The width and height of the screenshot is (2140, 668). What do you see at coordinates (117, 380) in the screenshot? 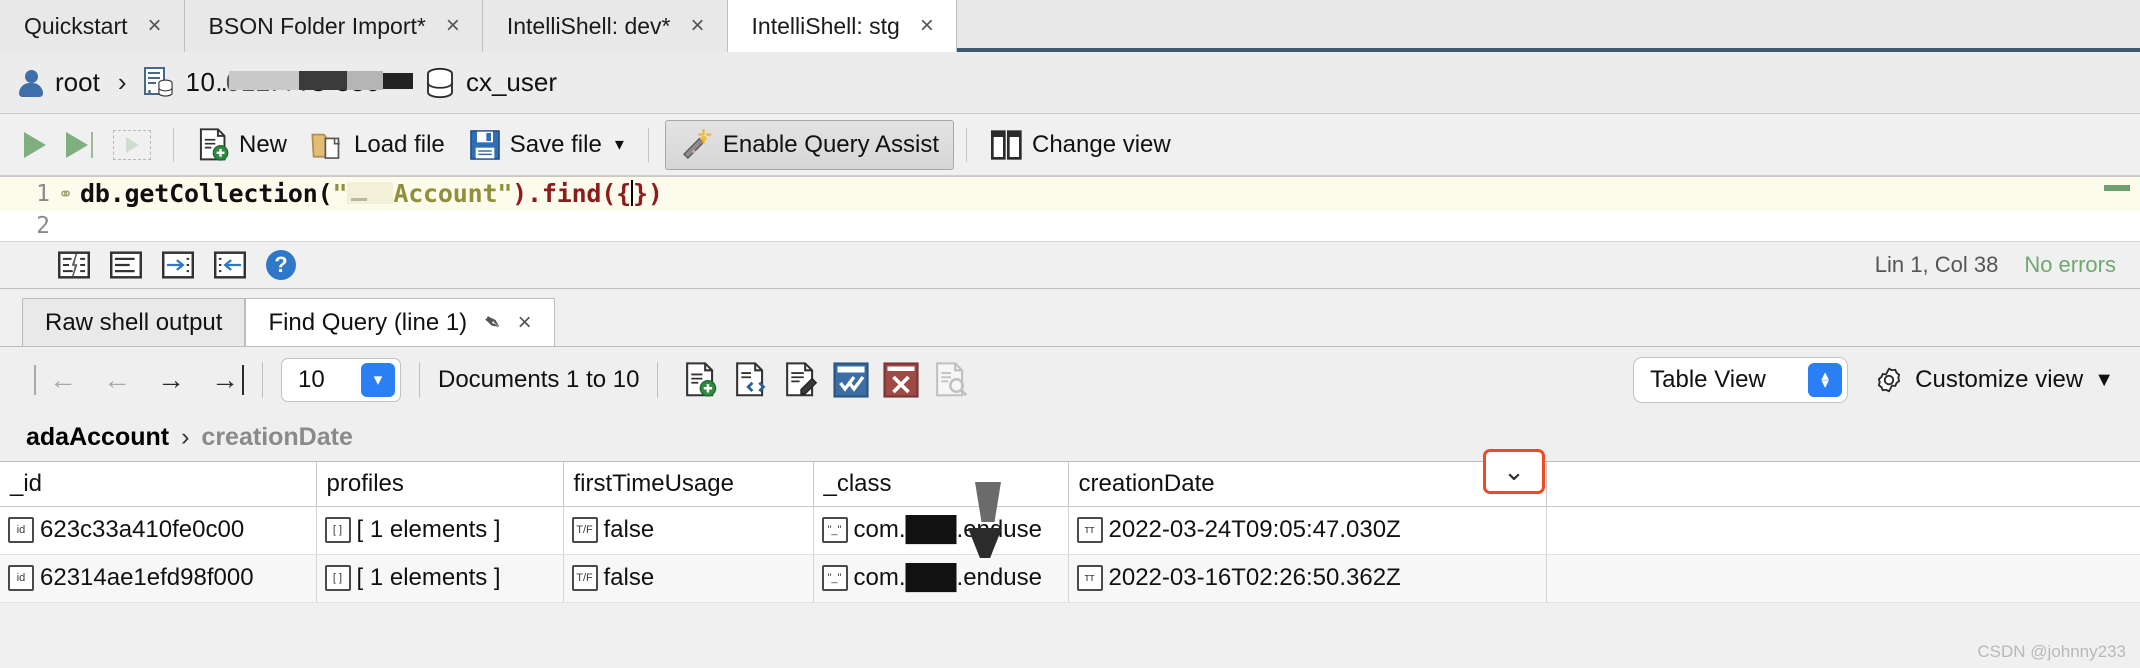
I see `prev-page-icon: ←` at bounding box center [117, 380].